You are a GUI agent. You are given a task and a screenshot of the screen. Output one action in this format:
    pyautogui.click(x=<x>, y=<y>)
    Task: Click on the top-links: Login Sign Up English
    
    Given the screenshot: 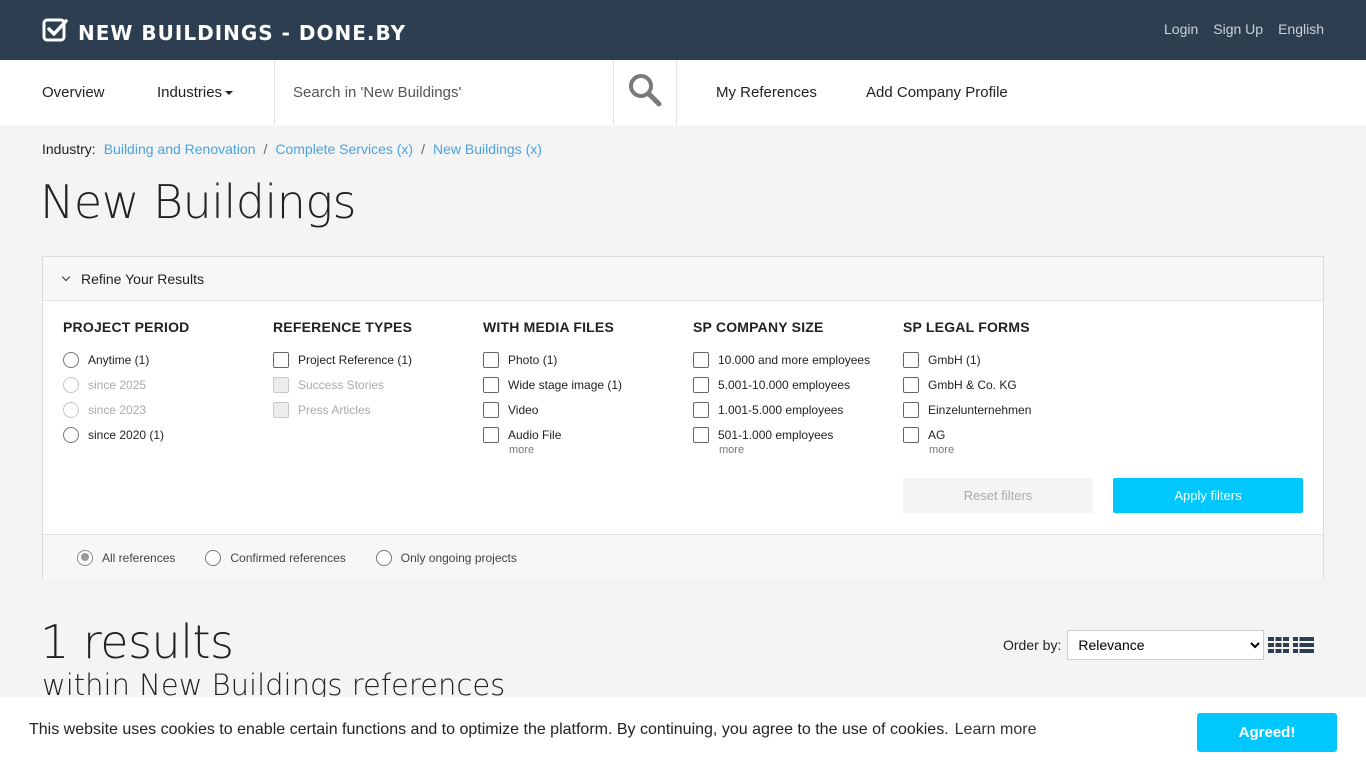 What is the action you would take?
    pyautogui.click(x=1244, y=29)
    